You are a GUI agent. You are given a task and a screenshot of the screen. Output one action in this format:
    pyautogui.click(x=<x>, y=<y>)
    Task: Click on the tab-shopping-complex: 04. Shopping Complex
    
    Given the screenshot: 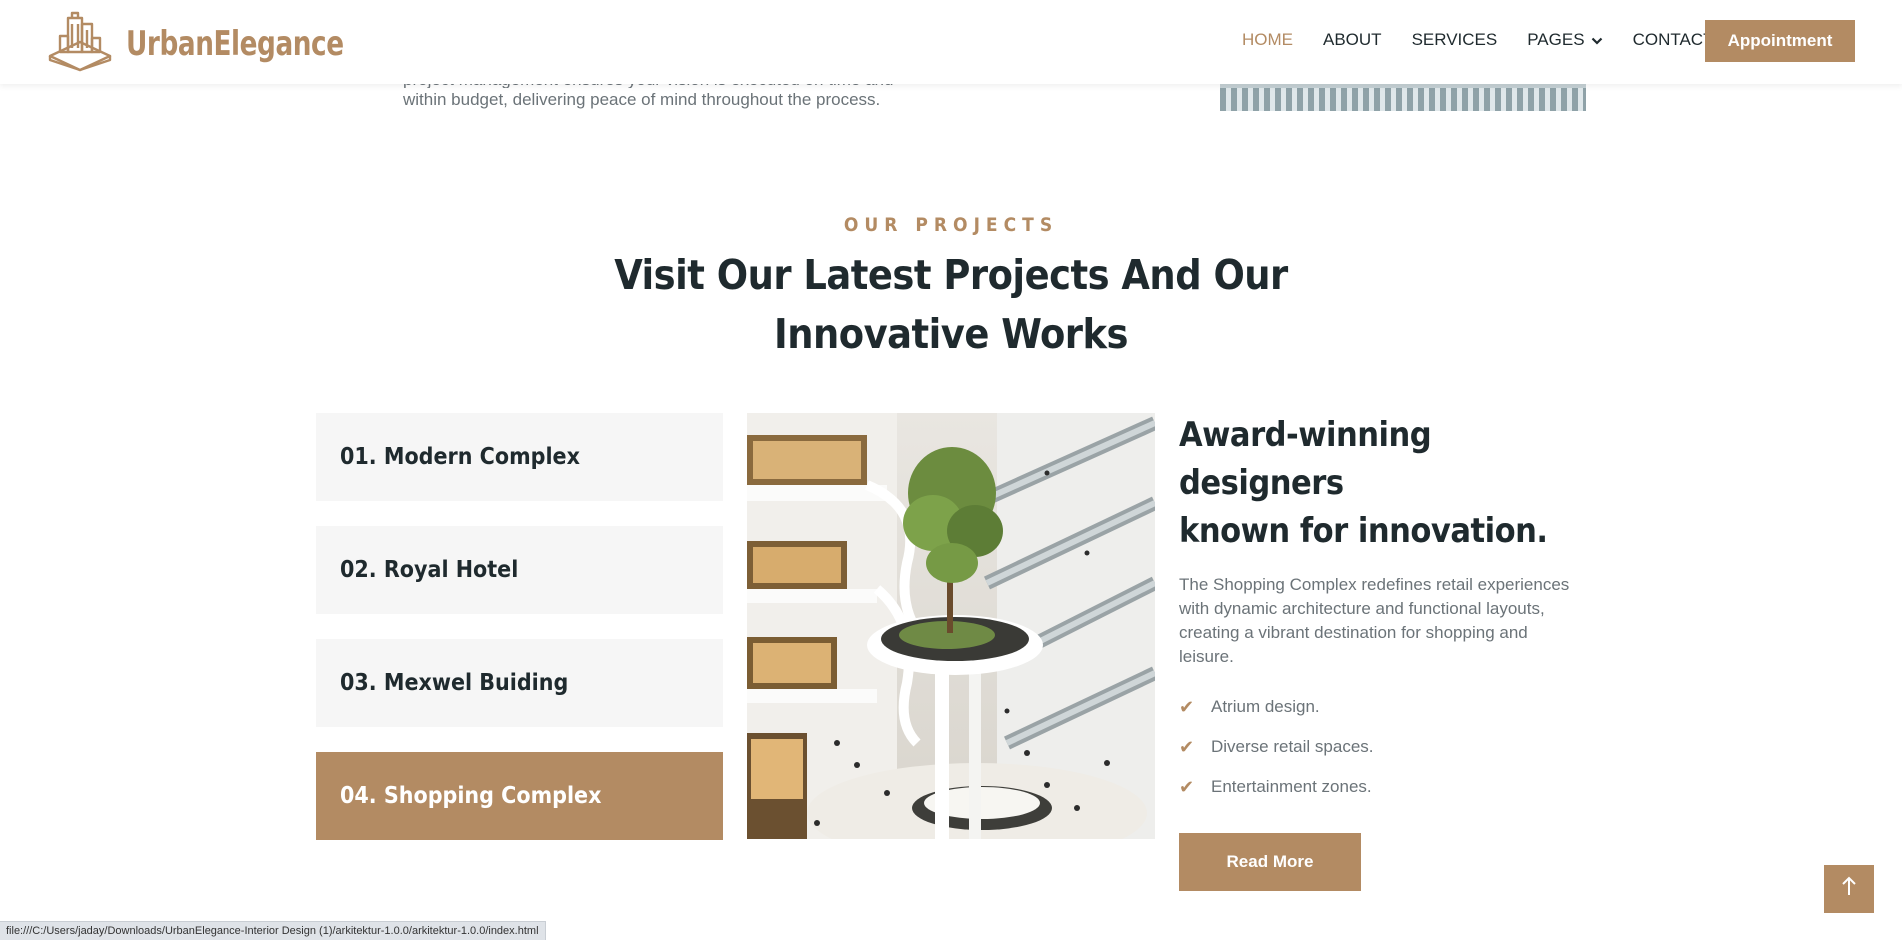 What is the action you would take?
    pyautogui.click(x=519, y=796)
    